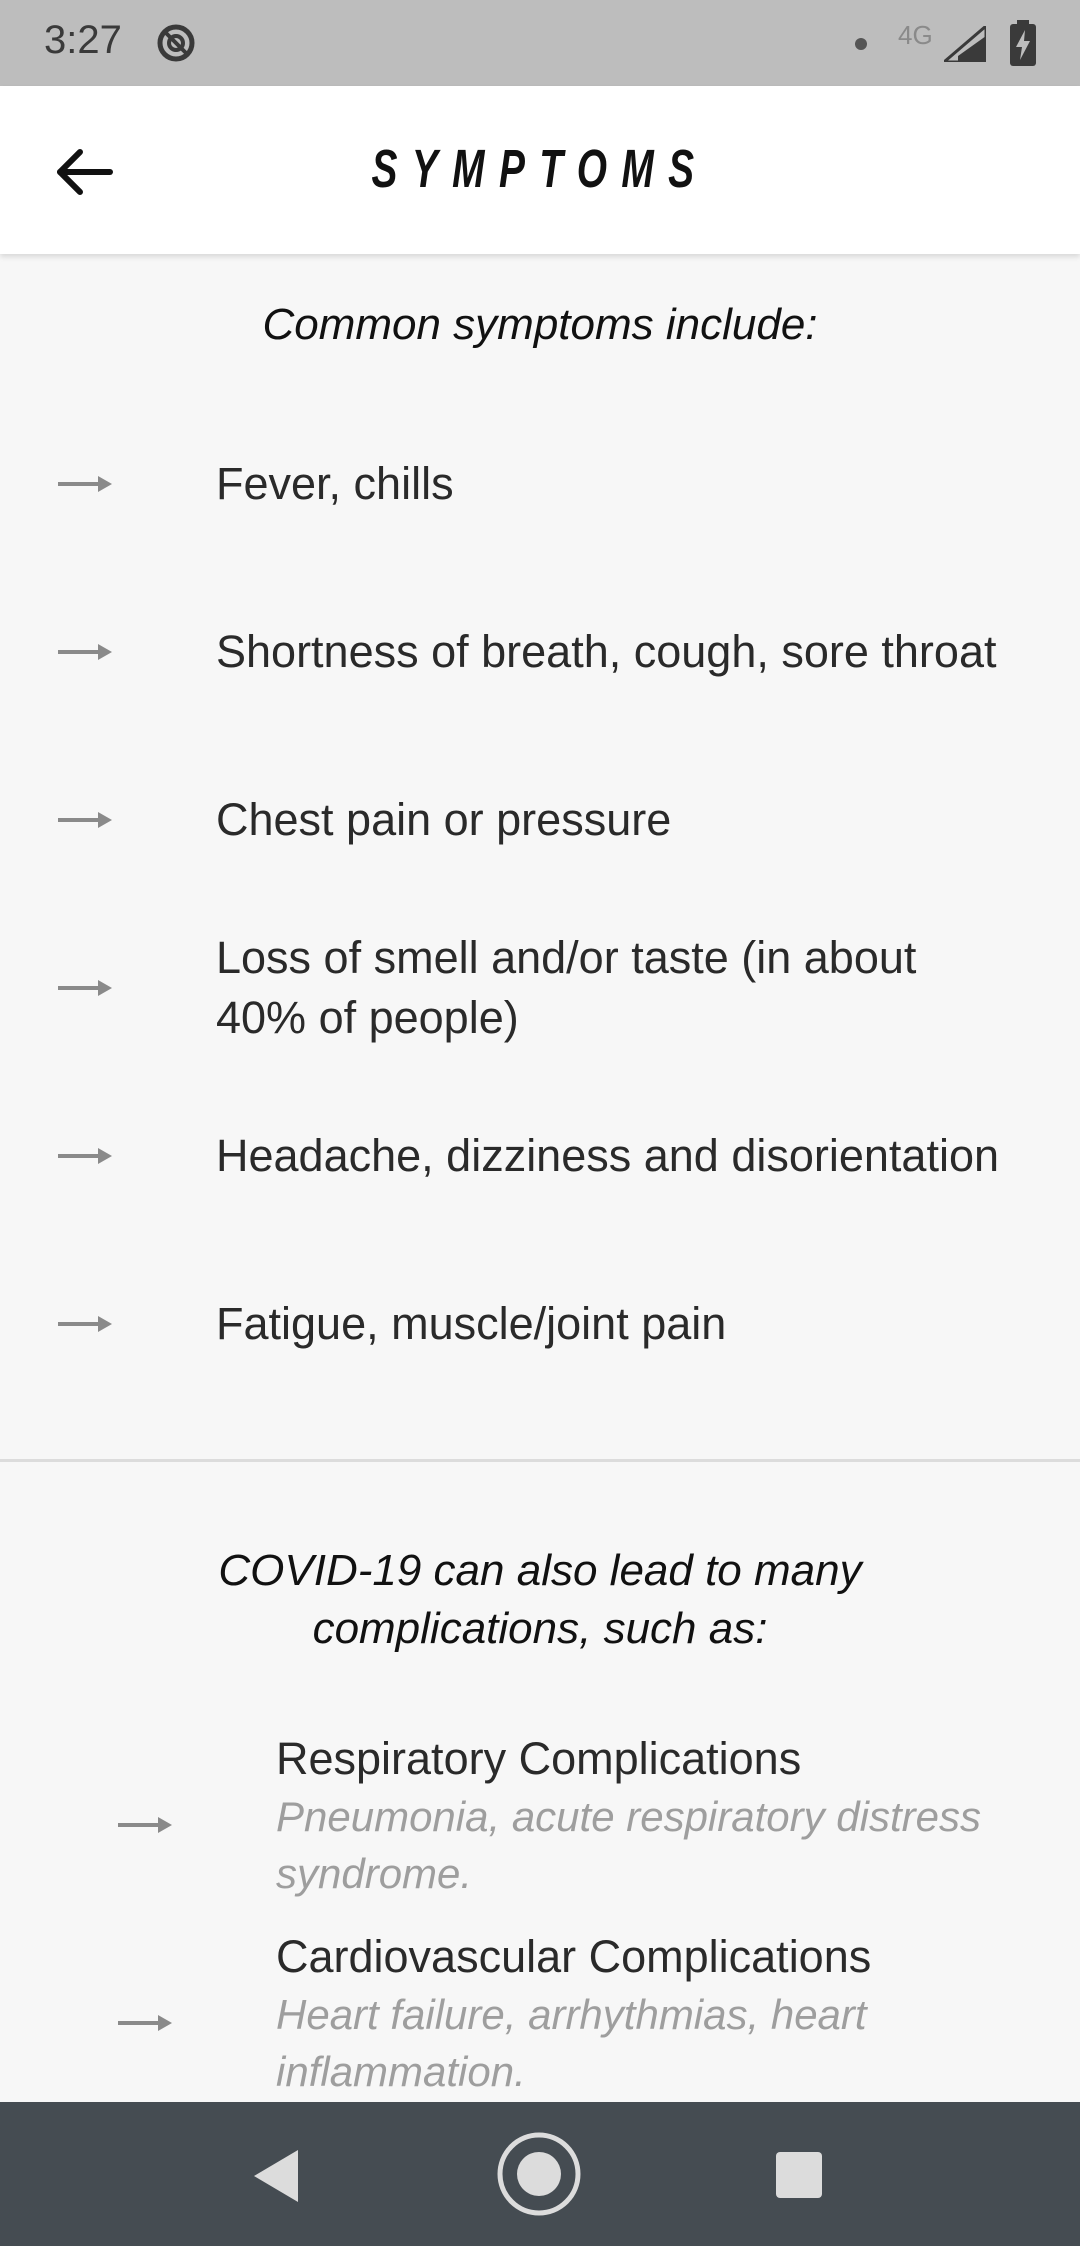 The image size is (1080, 2246). I want to click on symptom-item: Chest pain or pressure, so click(540, 820).